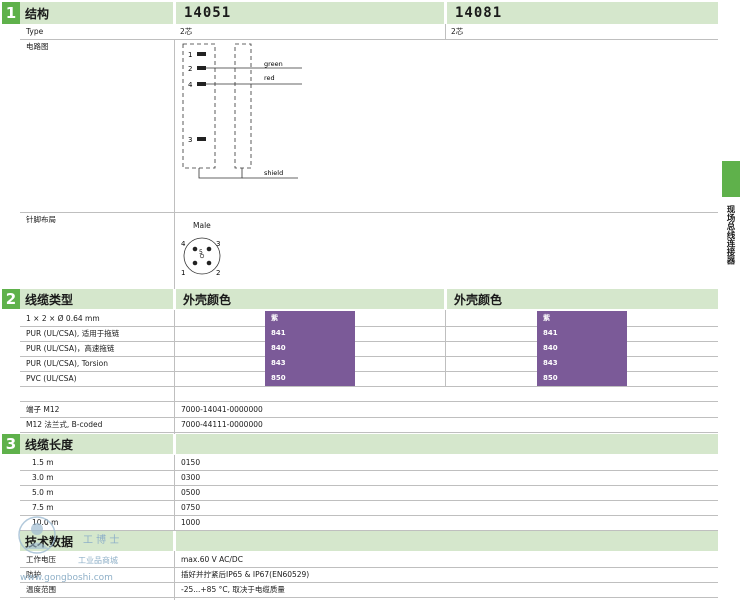 The width and height of the screenshot is (740, 600). Describe the element at coordinates (212, 559) in the screenshot. I see `spec-value: max.60 V AC/DC` at that location.